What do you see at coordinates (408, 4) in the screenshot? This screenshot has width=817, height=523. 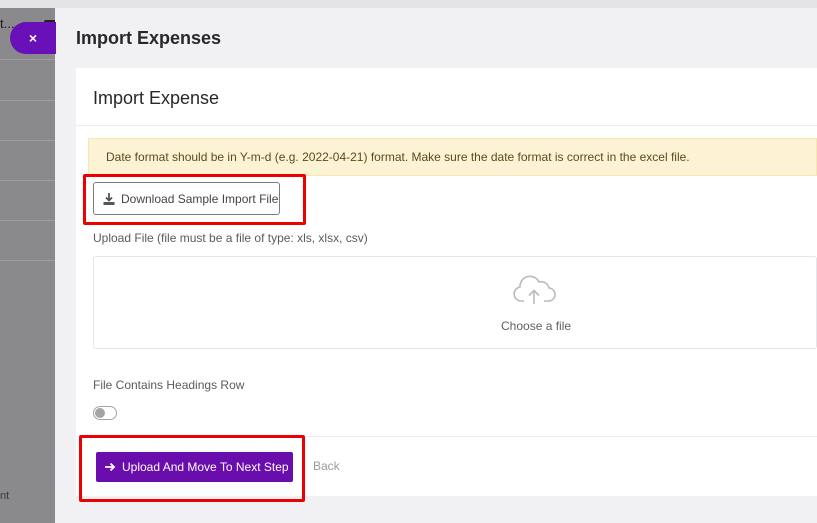 I see `top-bar` at bounding box center [408, 4].